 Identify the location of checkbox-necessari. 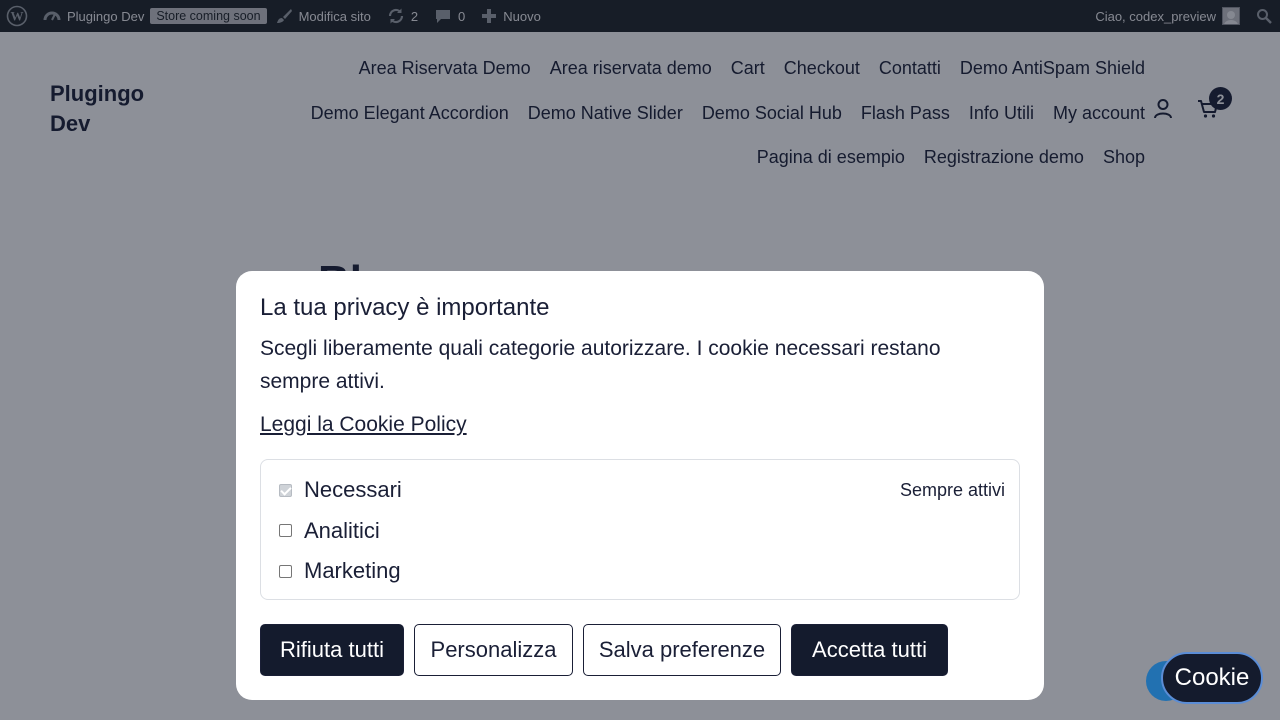
(285, 490).